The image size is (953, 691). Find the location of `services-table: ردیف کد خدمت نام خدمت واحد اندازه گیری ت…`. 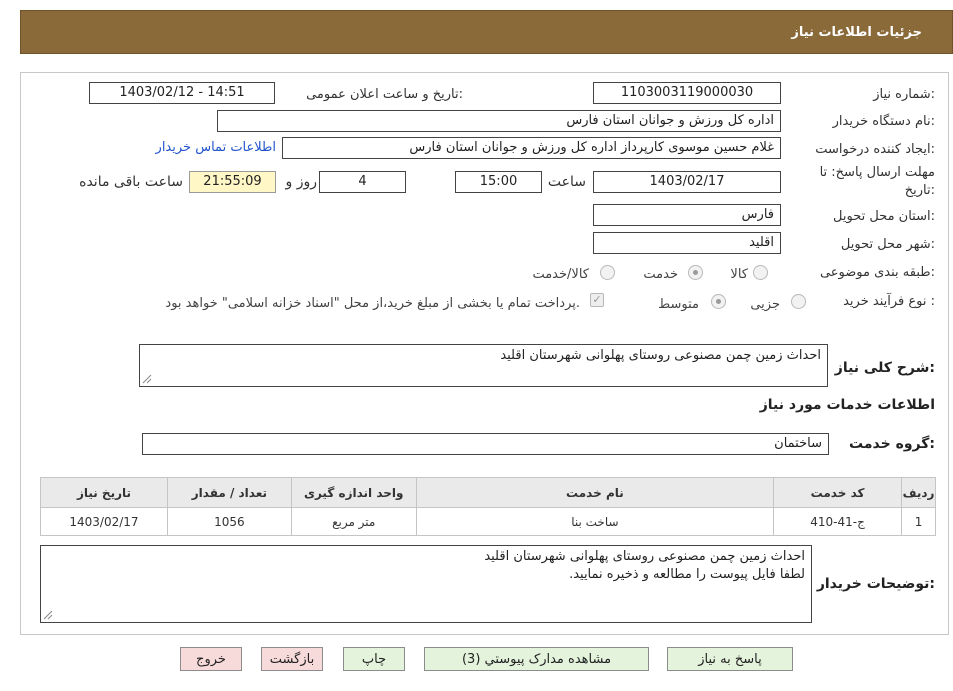

services-table: ردیف کد خدمت نام خدمت واحد اندازه گیری ت… is located at coordinates (488, 506).